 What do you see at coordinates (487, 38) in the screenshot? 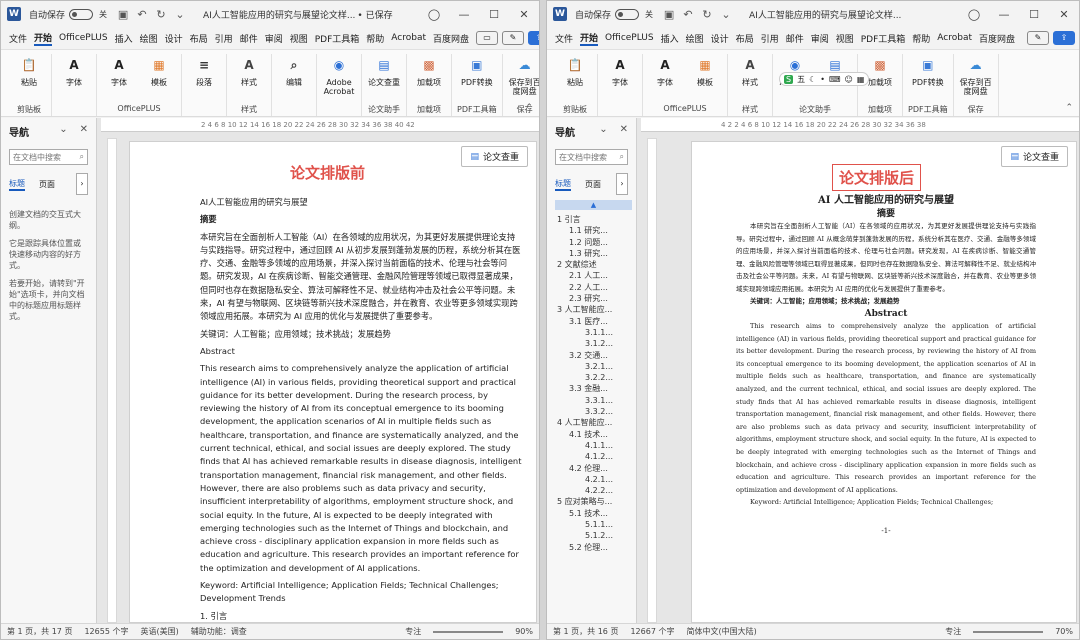
I see `comment-icon: ▭` at bounding box center [487, 38].